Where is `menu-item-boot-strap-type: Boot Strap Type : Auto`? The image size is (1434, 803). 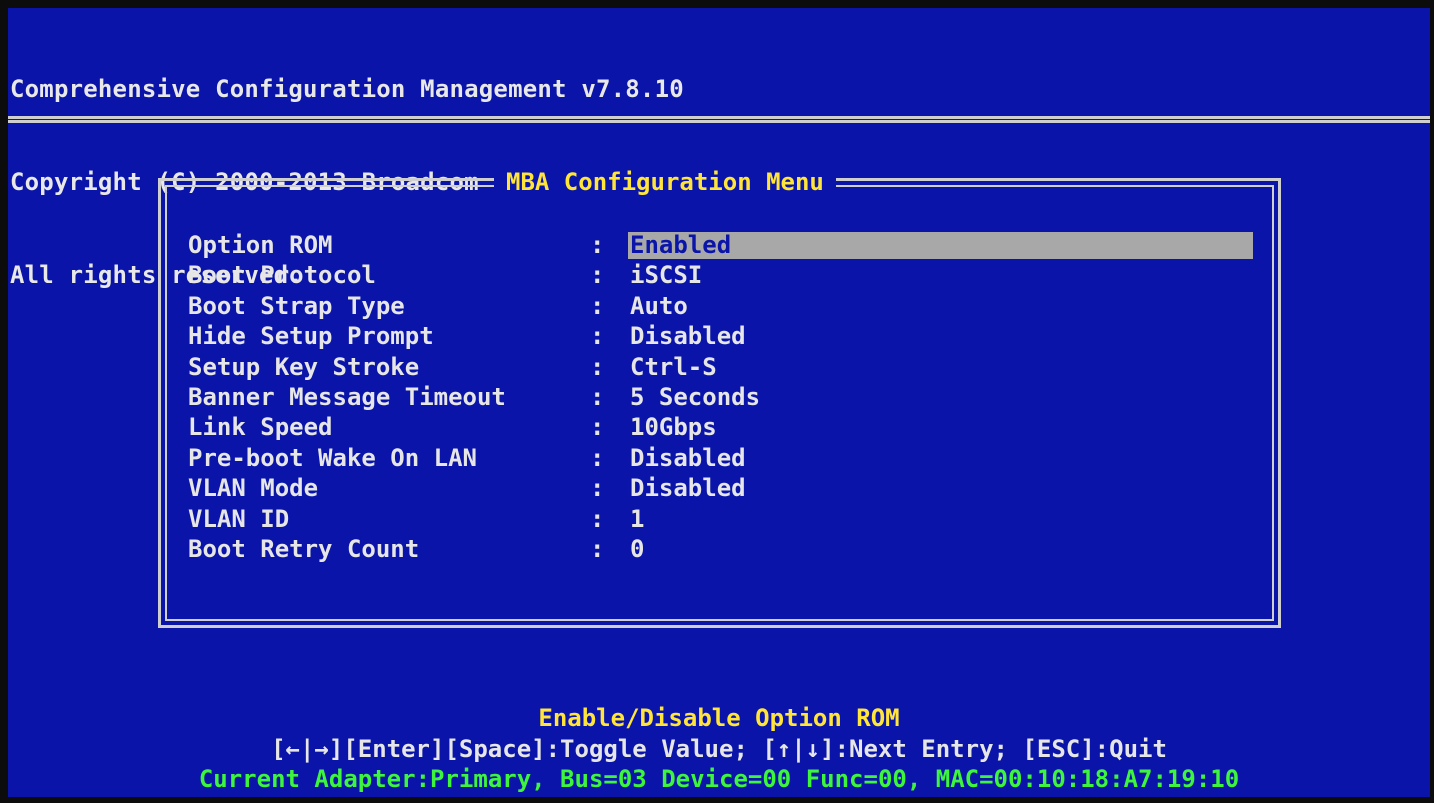 menu-item-boot-strap-type: Boot Strap Type : Auto is located at coordinates (723, 306).